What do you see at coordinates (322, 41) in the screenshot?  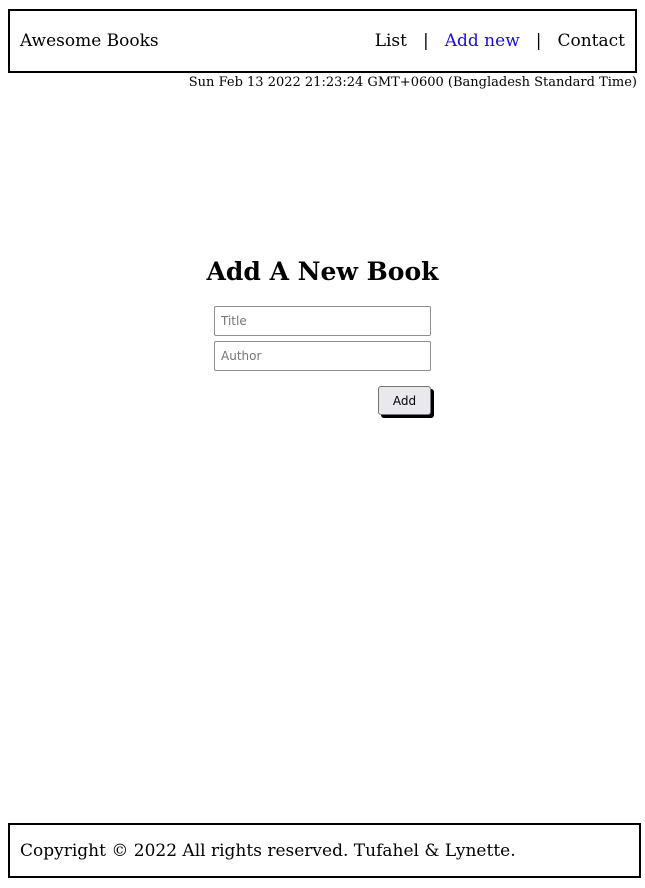 I see `navbar: Awesome Books List | Add new | Contact` at bounding box center [322, 41].